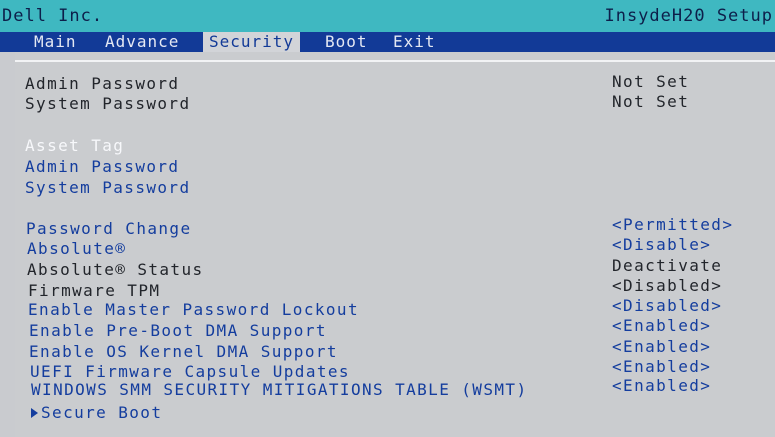  I want to click on tab-boot: Boot, so click(346, 42).